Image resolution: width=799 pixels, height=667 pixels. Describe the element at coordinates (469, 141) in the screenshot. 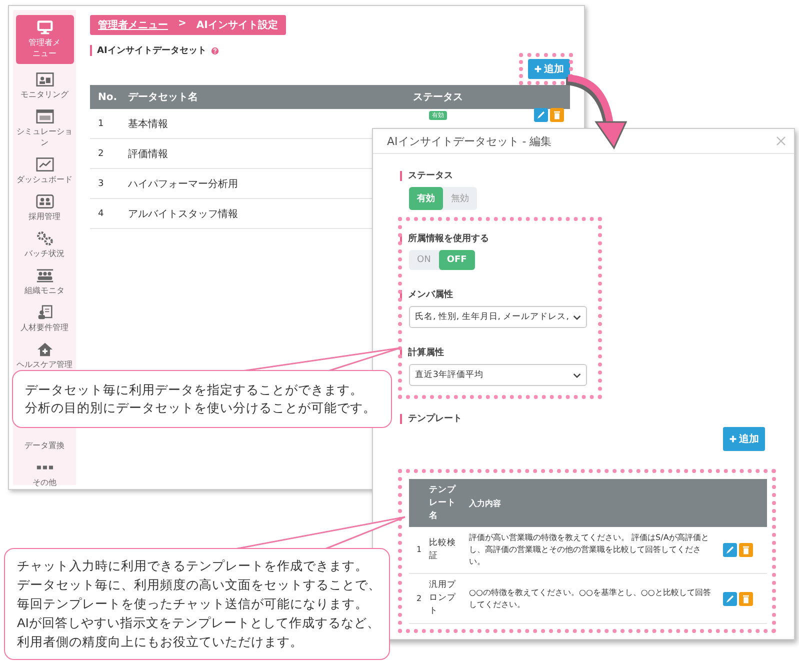

I see `dialog-title: AIインサイトデータセット - 編集` at that location.